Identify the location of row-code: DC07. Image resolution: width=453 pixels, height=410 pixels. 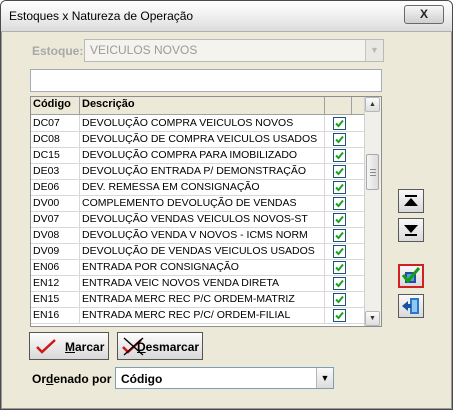
(46, 123).